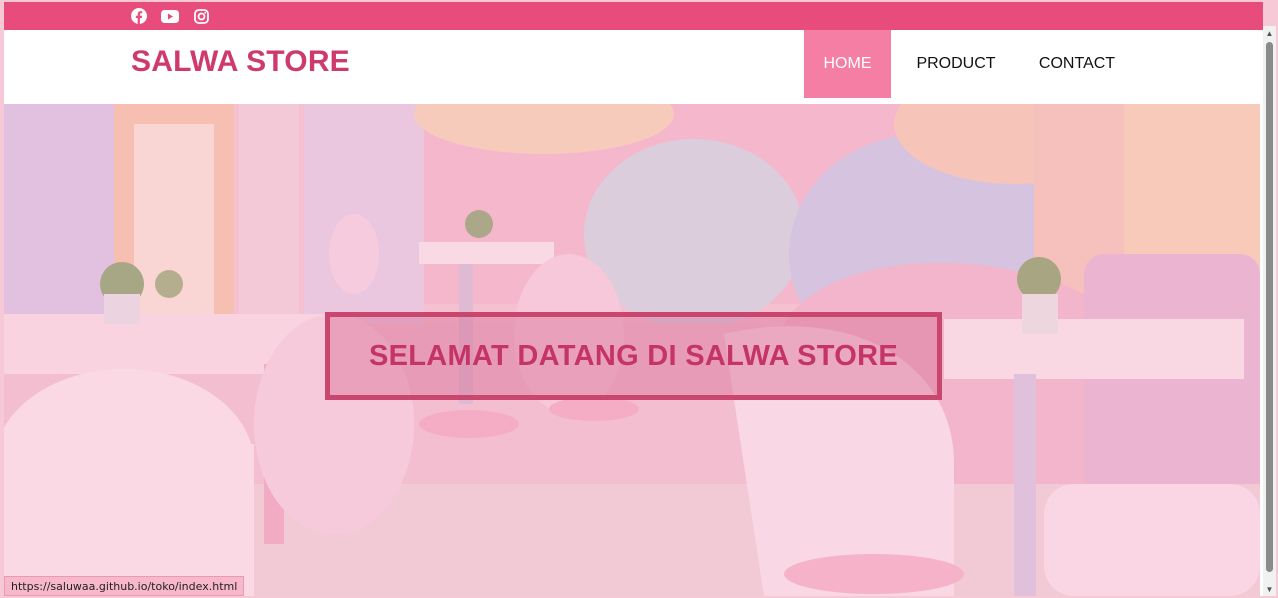 Image resolution: width=1278 pixels, height=598 pixels. I want to click on nav-product-link: PRODUCT, so click(956, 64).